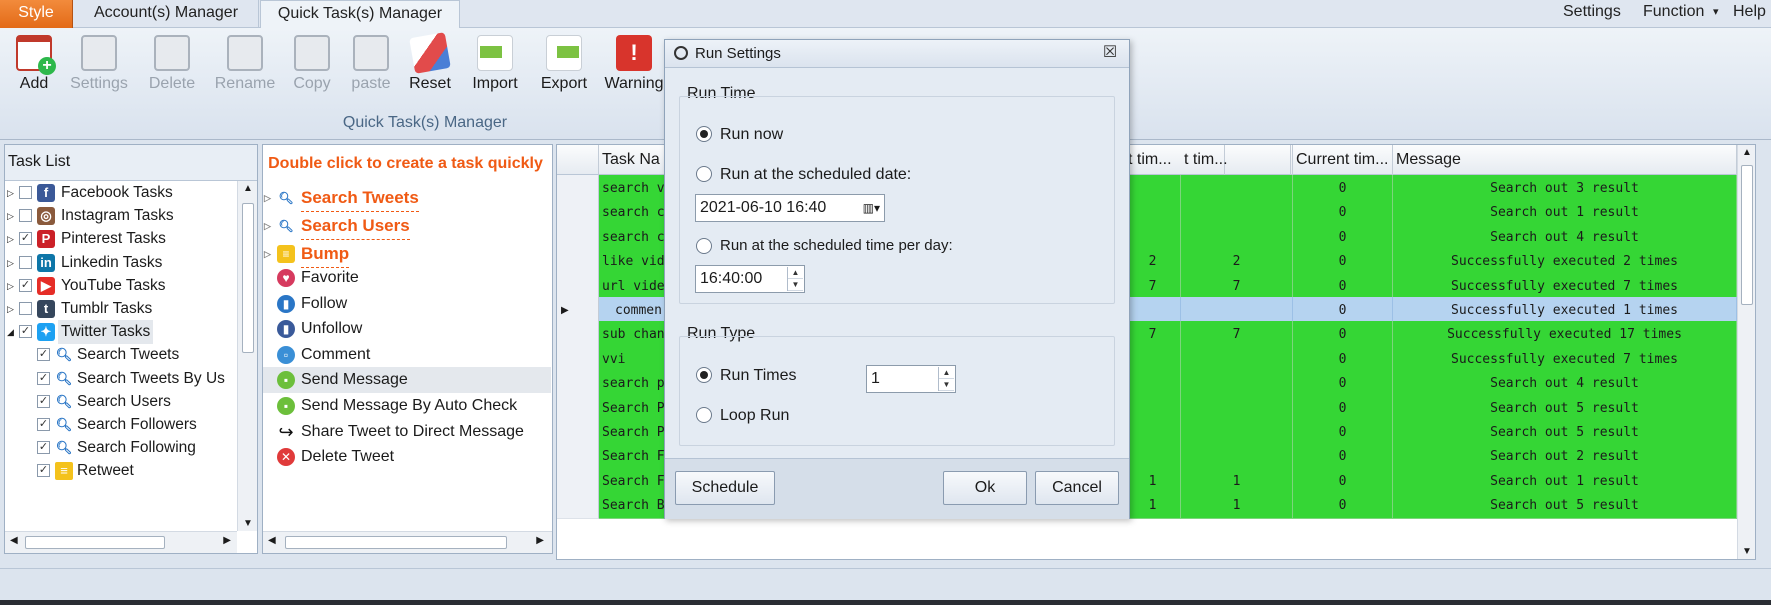  What do you see at coordinates (120, 309) in the screenshot?
I see `task-group-tumblr-tasks: ▷ t Tumblr Tasks` at bounding box center [120, 309].